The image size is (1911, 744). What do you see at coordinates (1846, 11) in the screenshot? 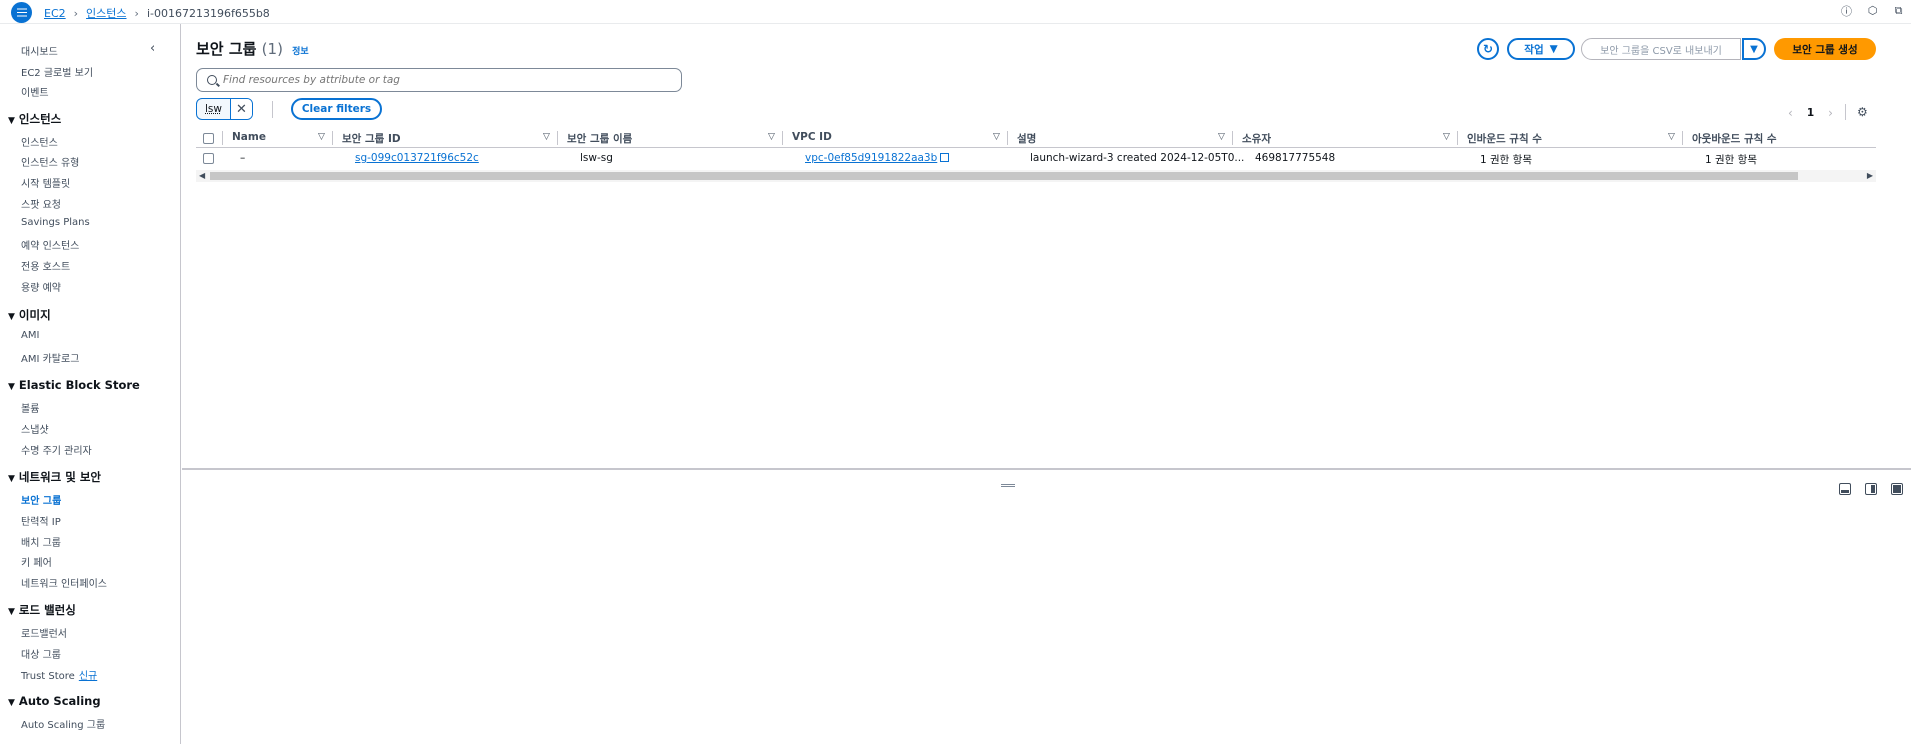
I see `info-icon: ⓘ` at bounding box center [1846, 11].